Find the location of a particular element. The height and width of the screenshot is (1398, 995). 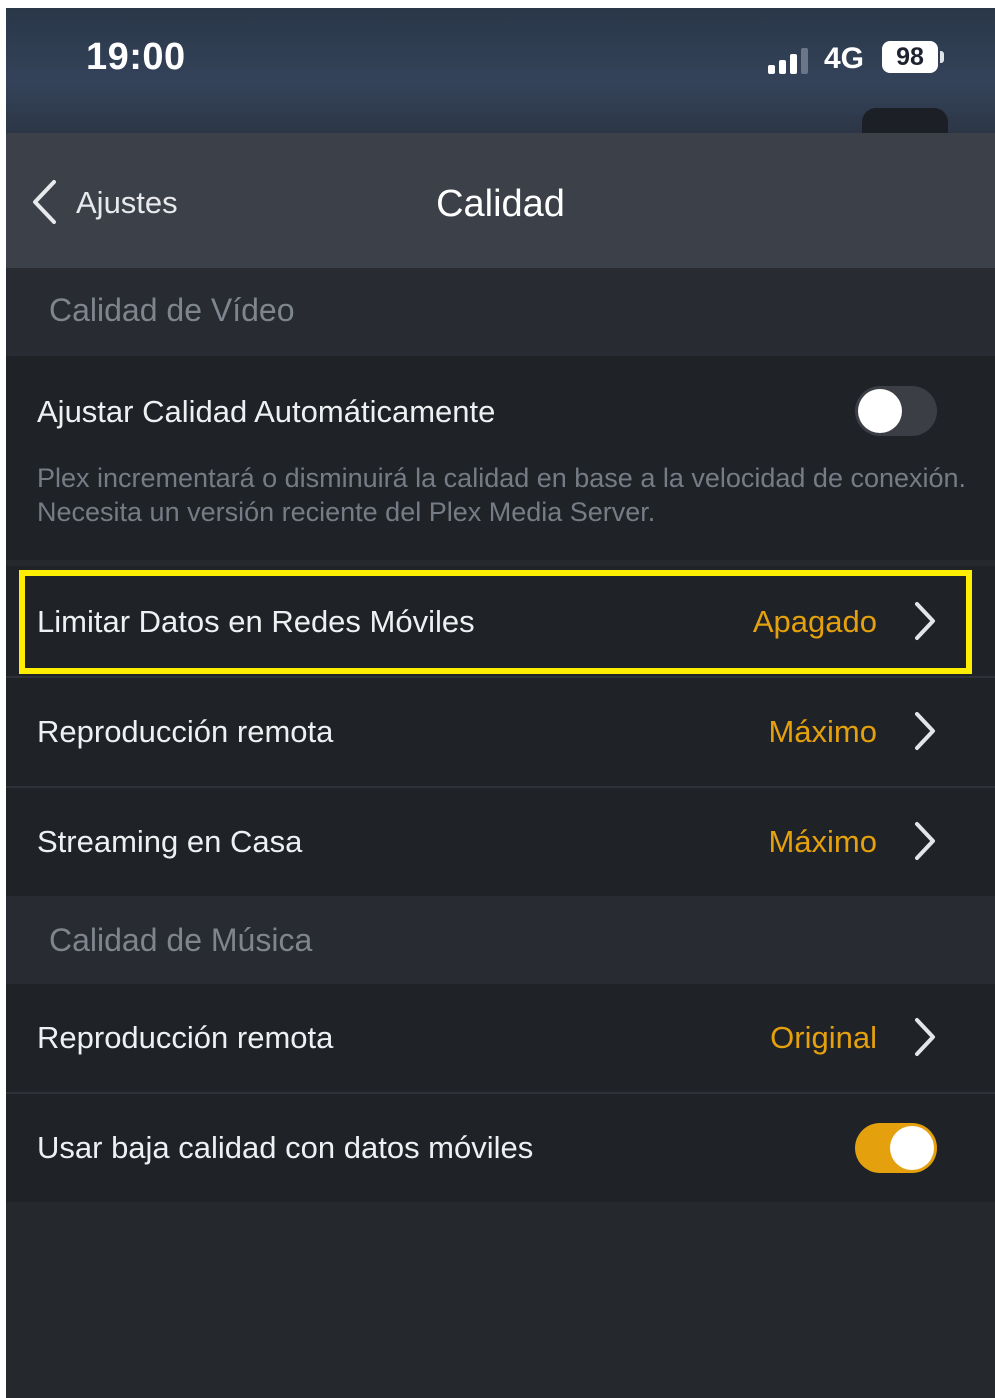

settings-row-remote-playback-video: Reproducción remota Máximo is located at coordinates (500, 732).